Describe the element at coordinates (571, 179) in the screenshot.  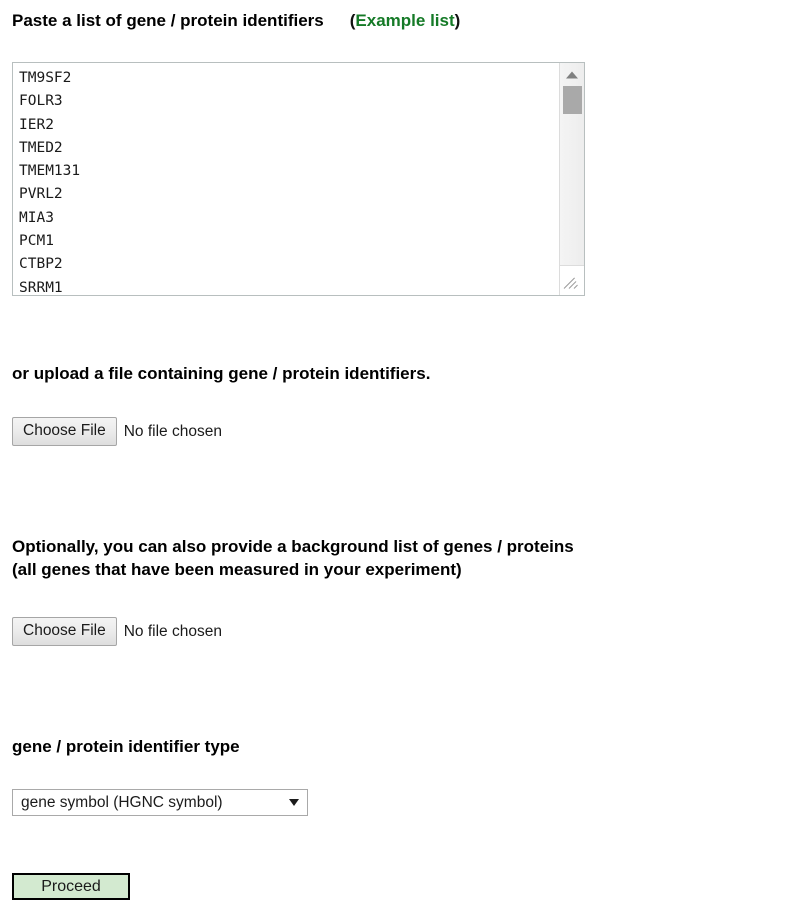
I see `textarea-scrollbar` at that location.